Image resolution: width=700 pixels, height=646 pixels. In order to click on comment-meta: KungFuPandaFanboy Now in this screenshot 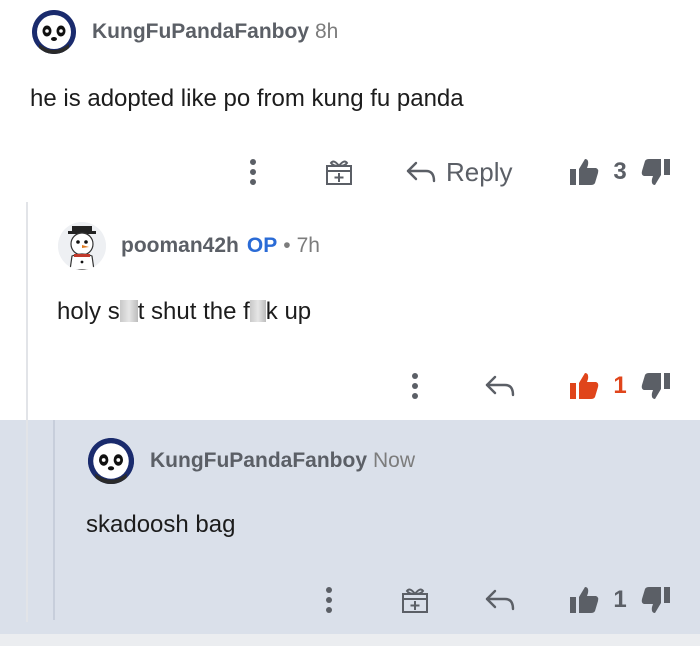, I will do `click(282, 461)`.